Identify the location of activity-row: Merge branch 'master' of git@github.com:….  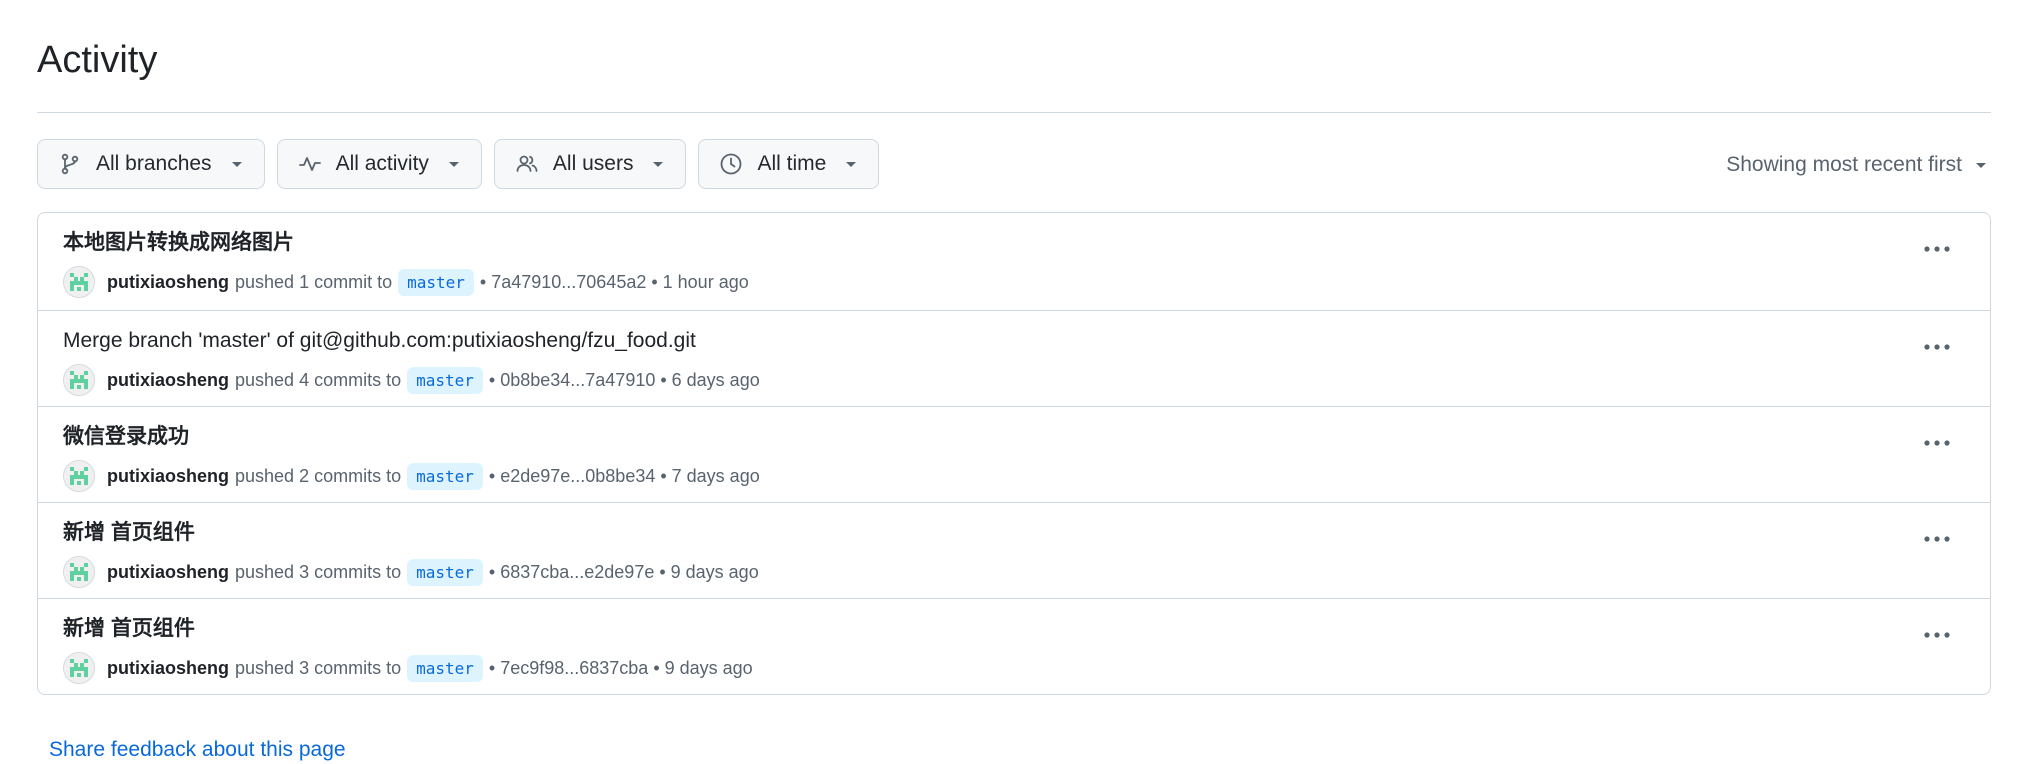
(1014, 358).